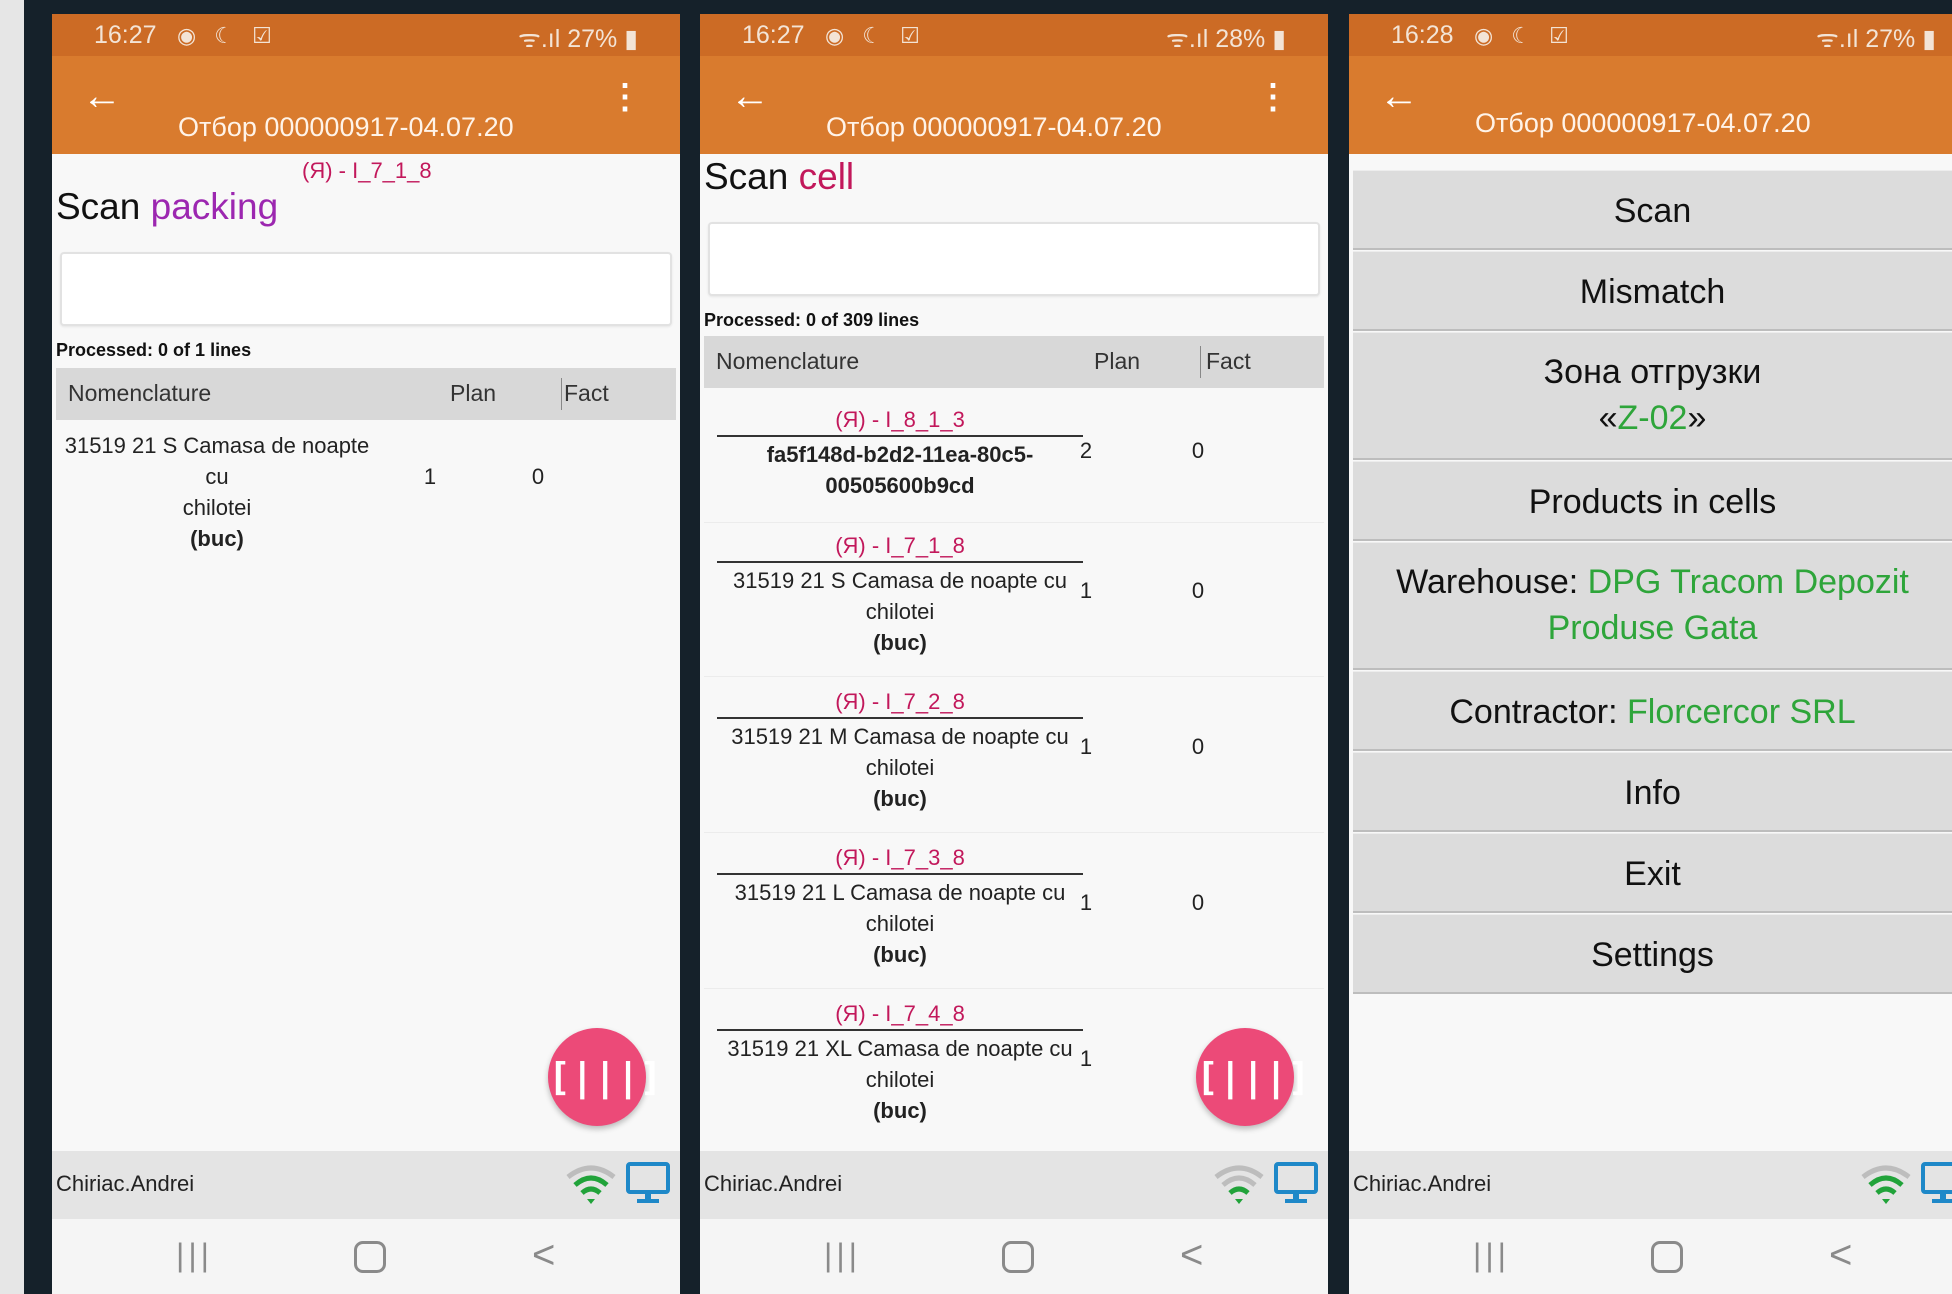 Image resolution: width=1952 pixels, height=1294 pixels. Describe the element at coordinates (1652, 210) in the screenshot. I see `scan-button: Scan` at that location.